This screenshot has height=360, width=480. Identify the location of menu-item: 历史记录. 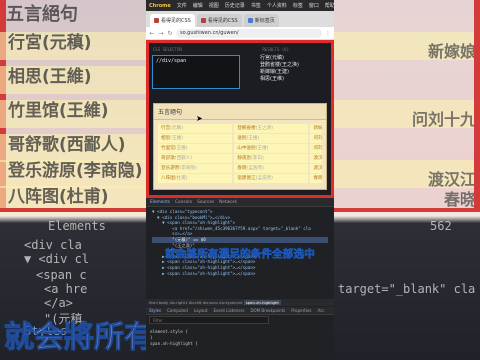
(235, 5).